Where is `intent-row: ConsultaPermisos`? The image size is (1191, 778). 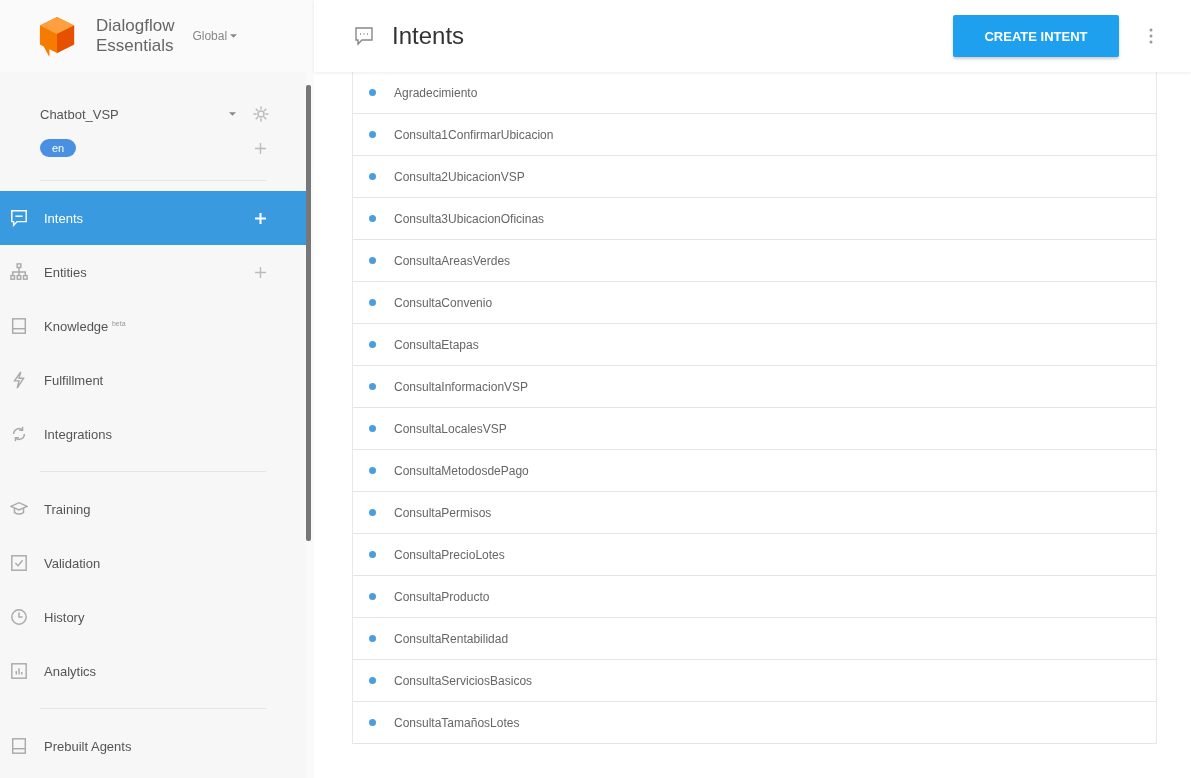 intent-row: ConsultaPermisos is located at coordinates (754, 513).